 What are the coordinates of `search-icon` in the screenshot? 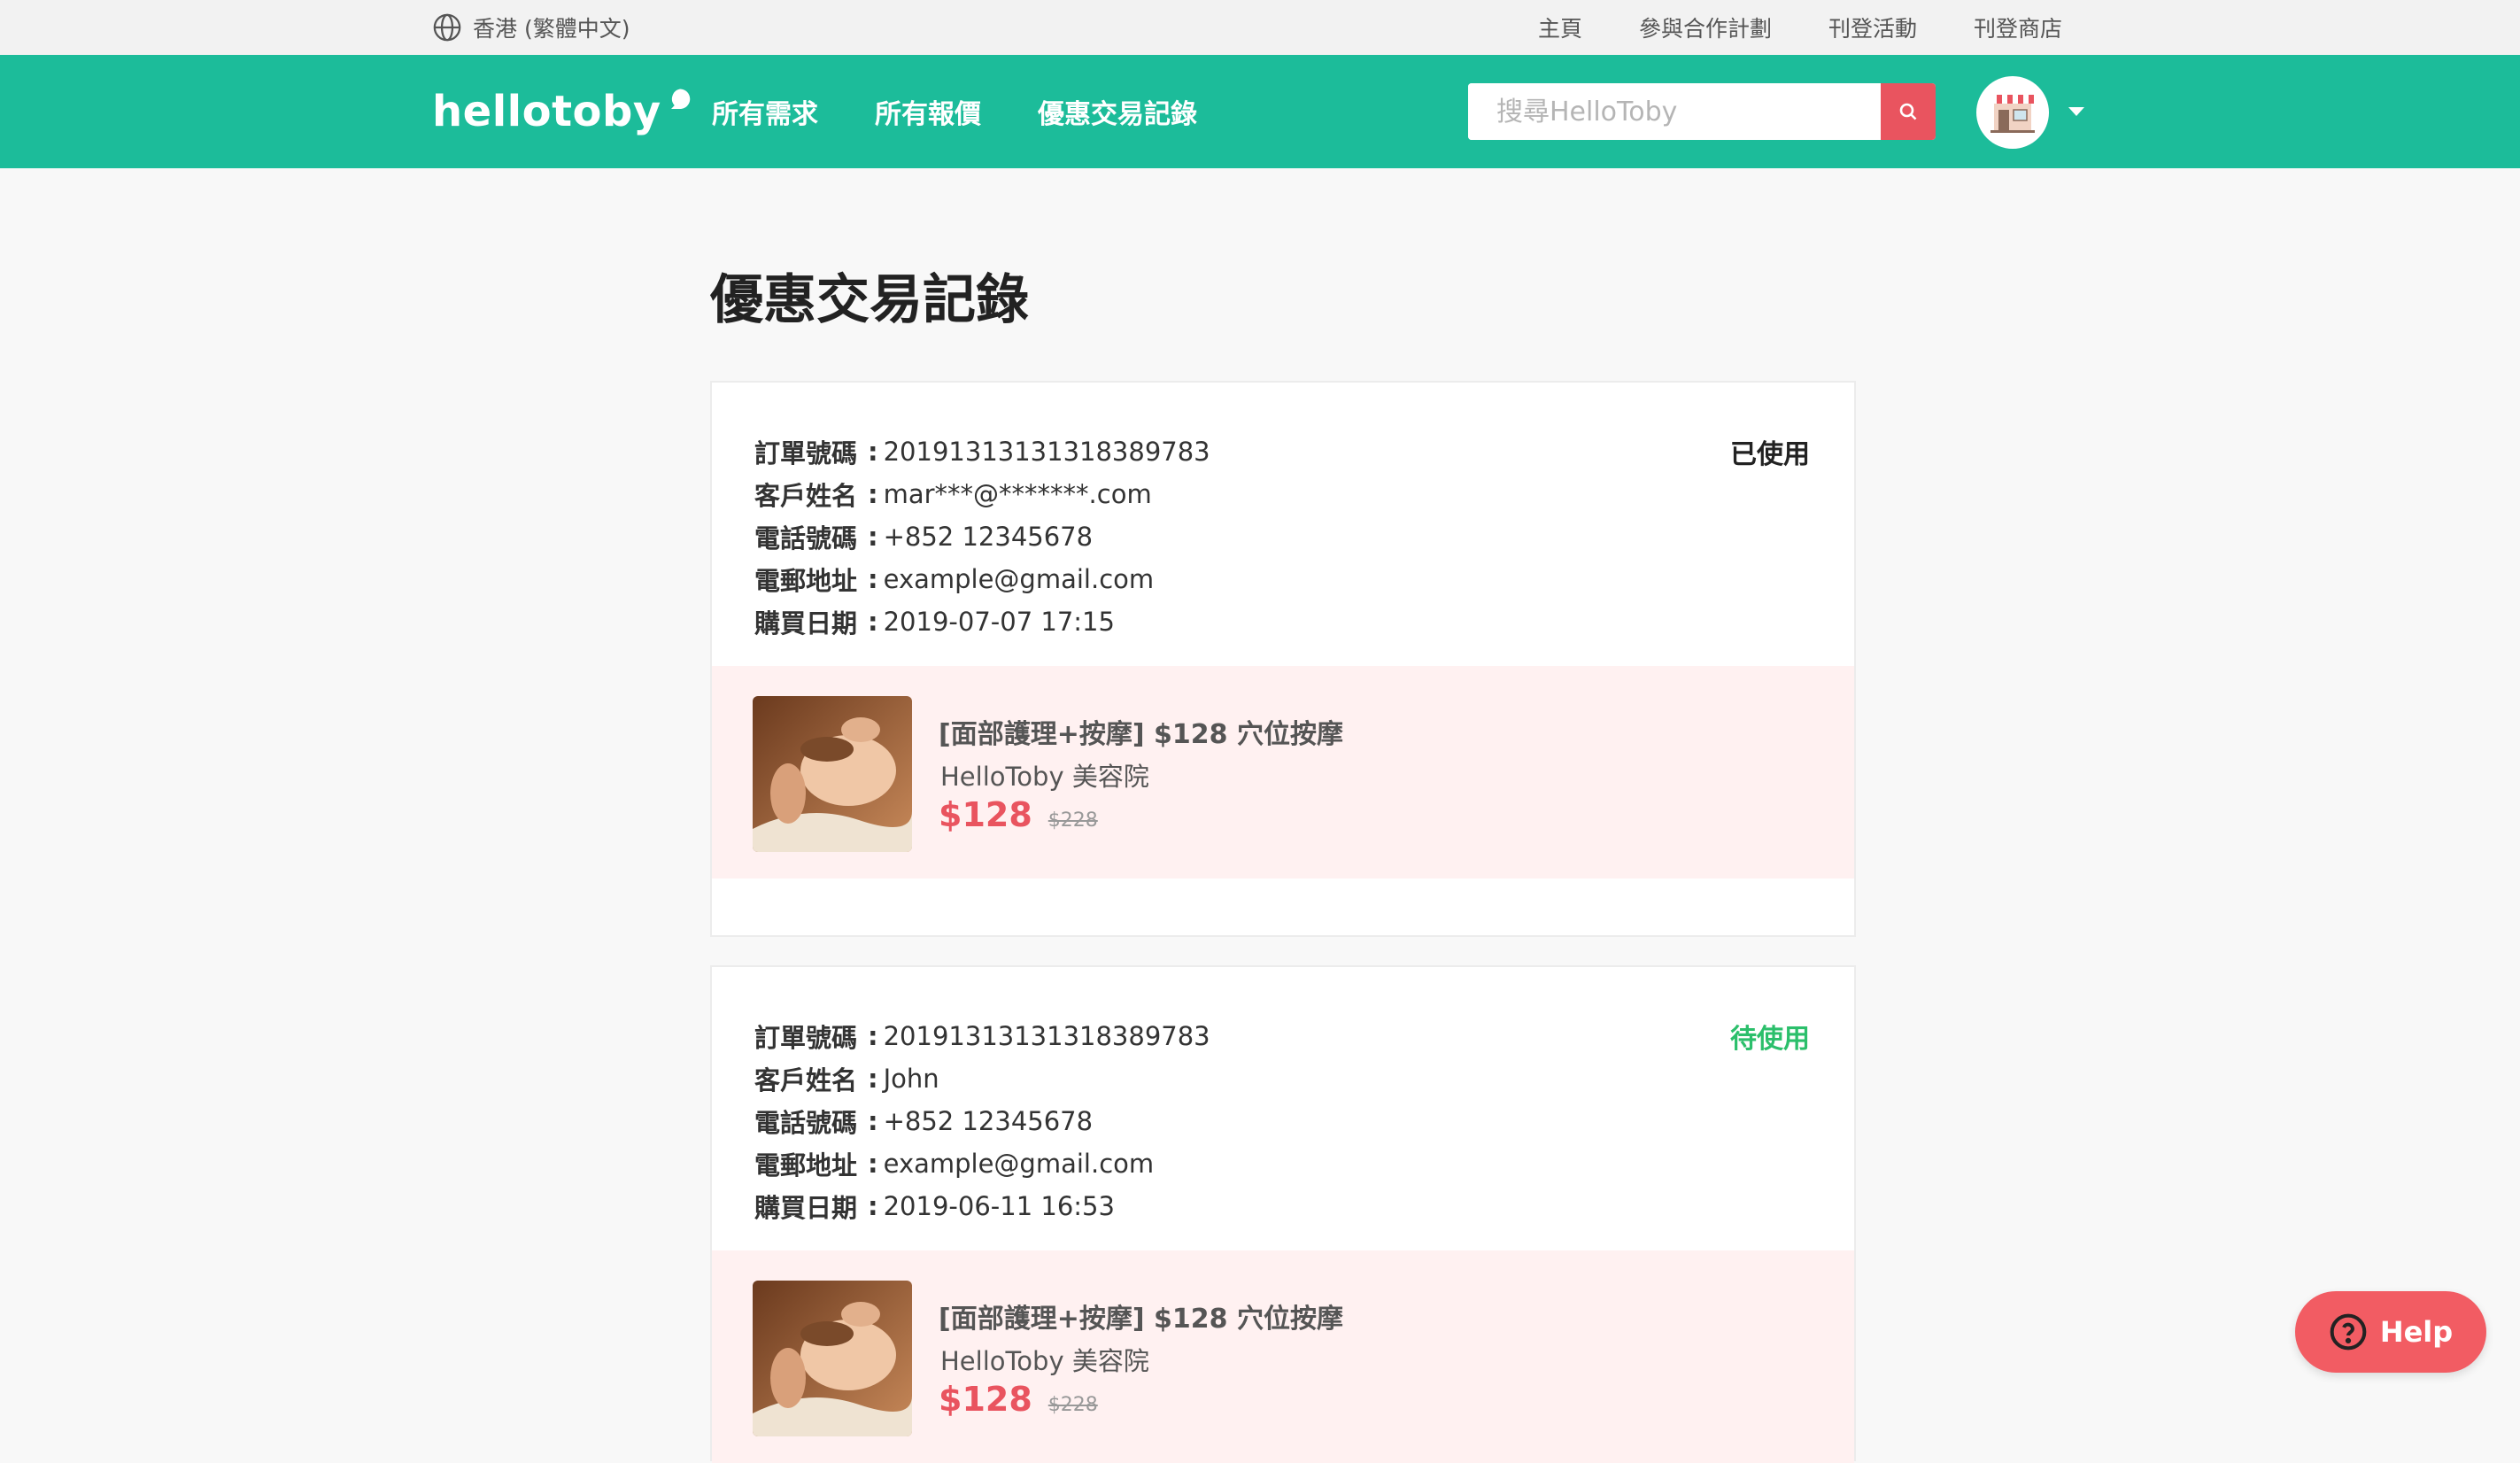 It's located at (1908, 111).